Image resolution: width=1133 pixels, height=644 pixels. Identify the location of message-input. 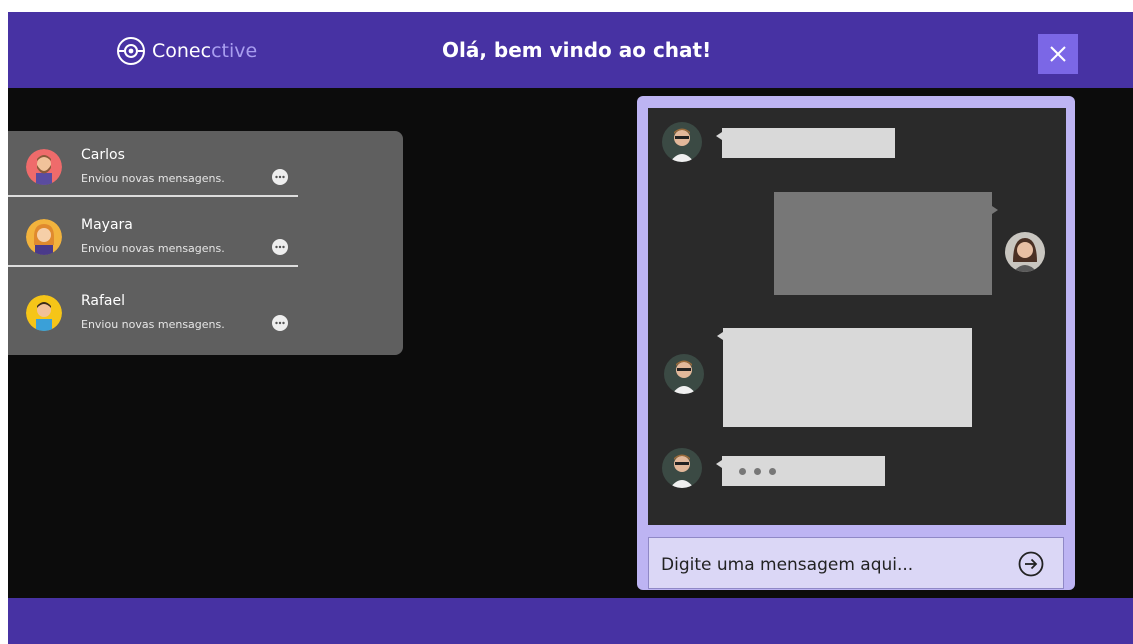
(831, 565).